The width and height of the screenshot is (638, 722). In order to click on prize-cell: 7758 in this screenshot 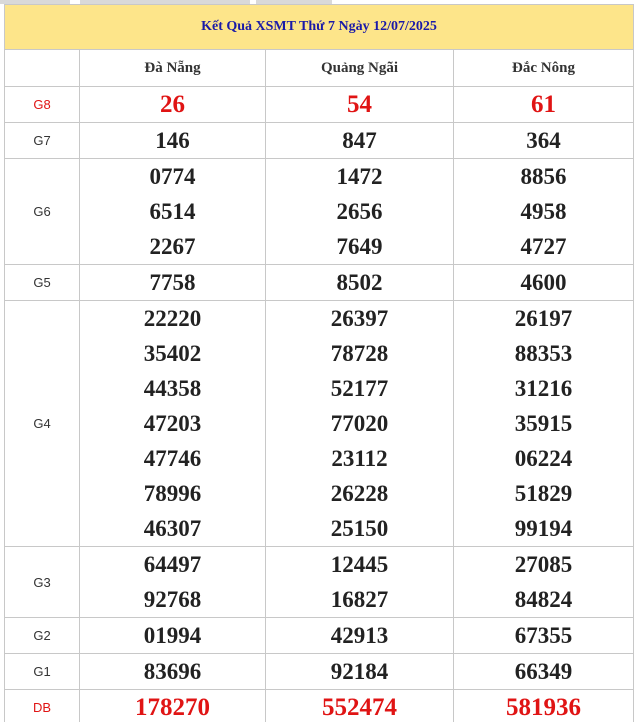, I will do `click(172, 282)`.